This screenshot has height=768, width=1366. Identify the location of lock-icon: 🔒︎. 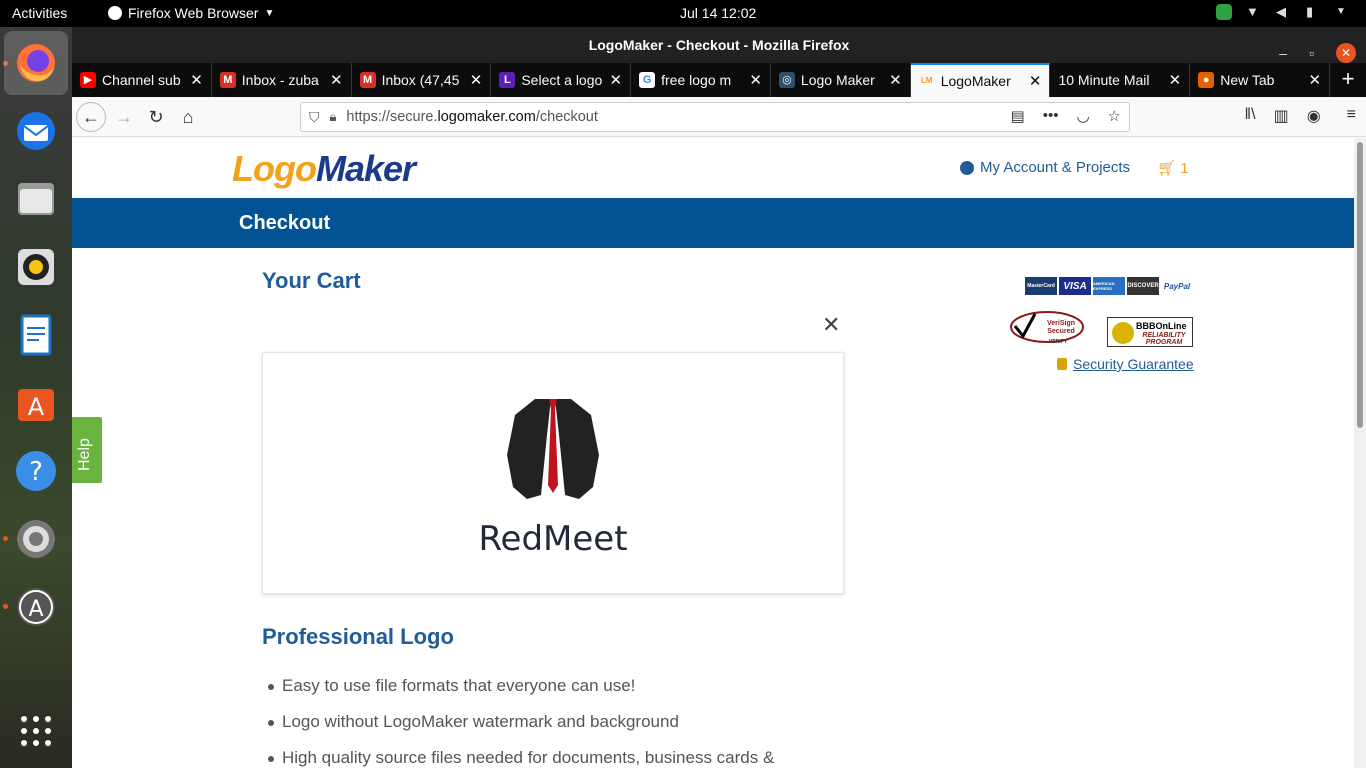
(333, 117).